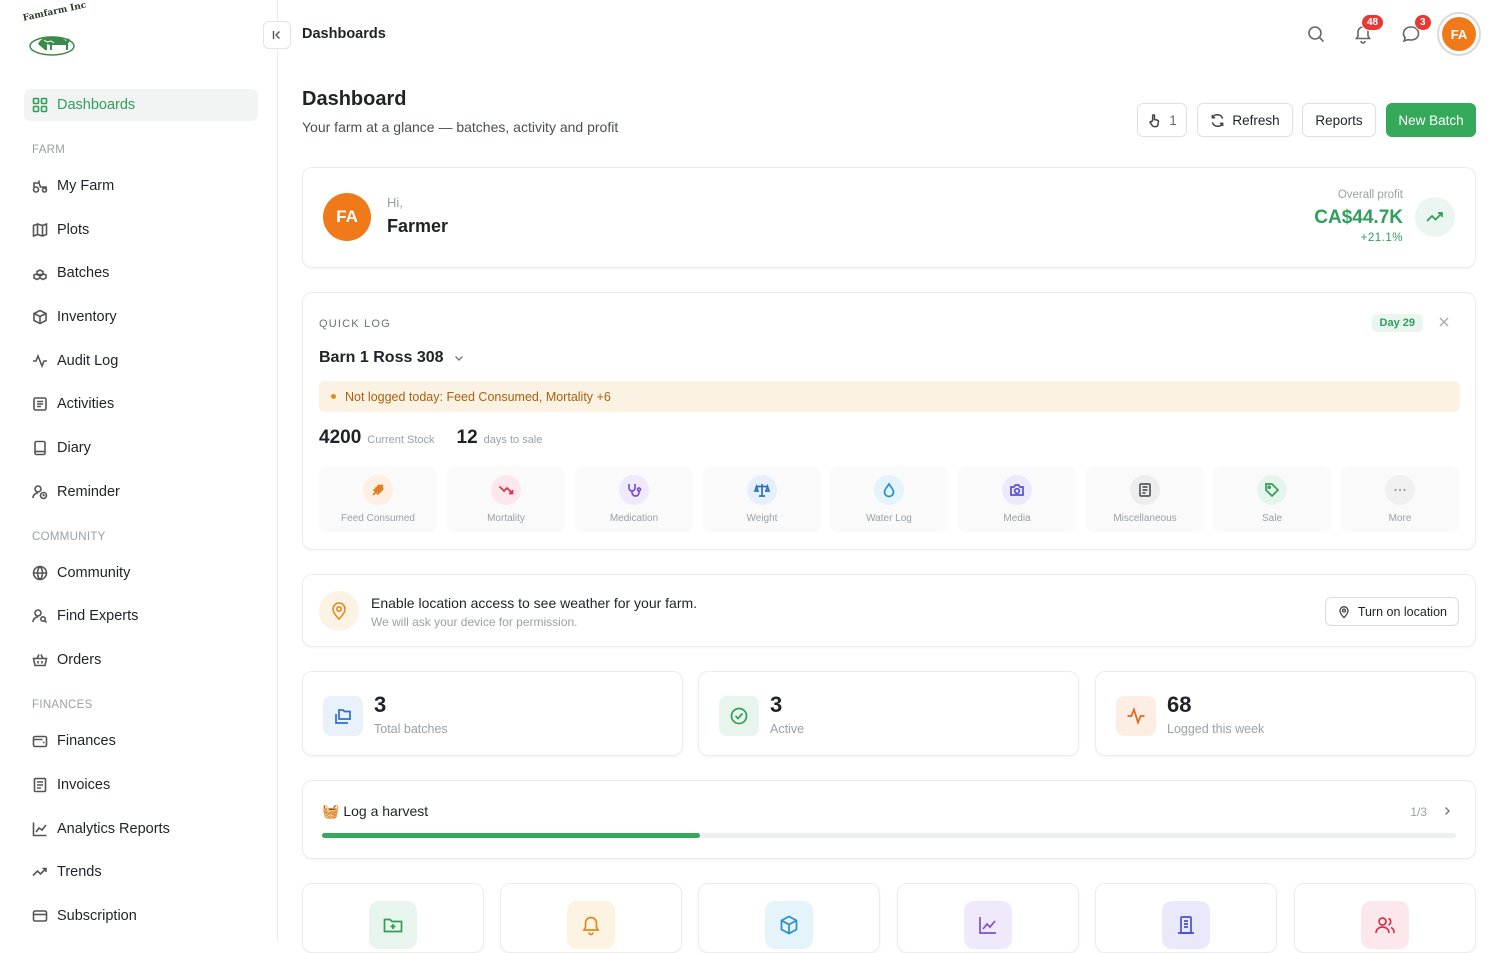 The height and width of the screenshot is (953, 1500). What do you see at coordinates (1017, 518) in the screenshot?
I see `tile-label: Media` at bounding box center [1017, 518].